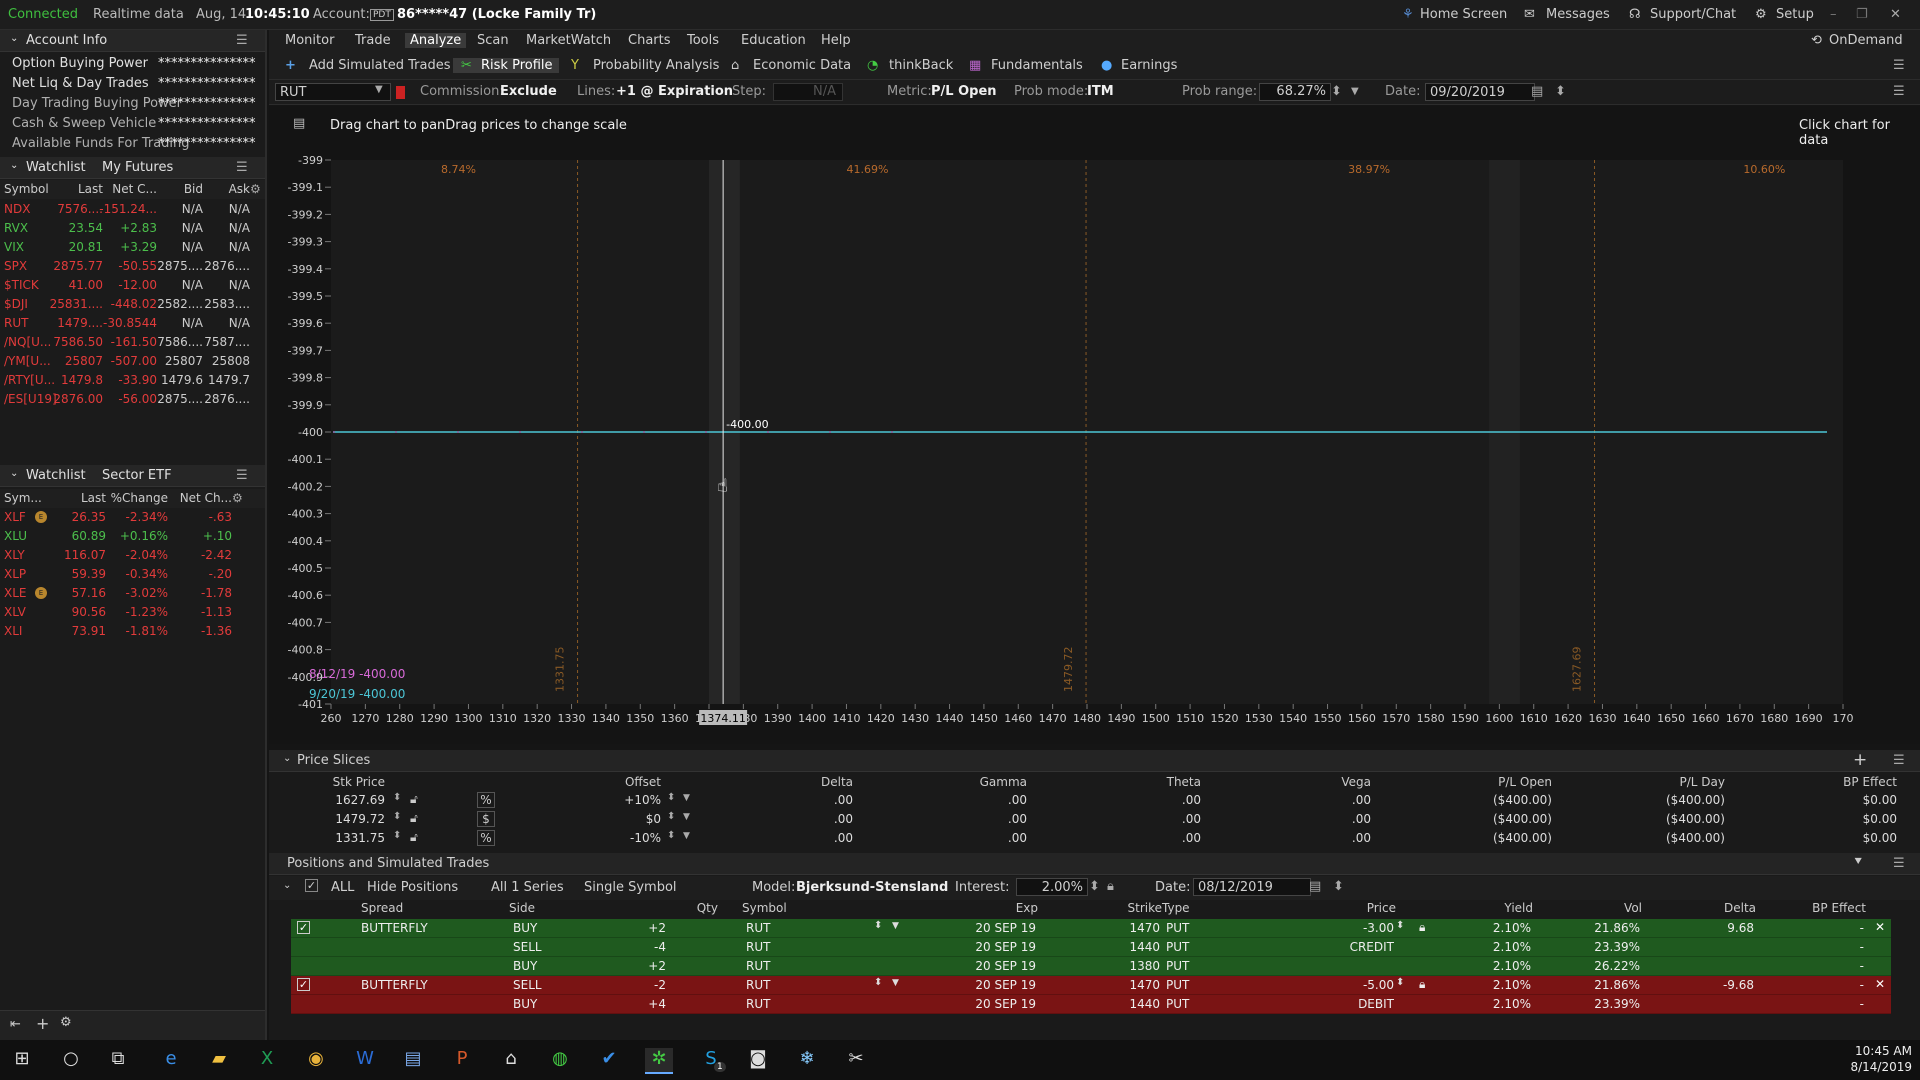 This screenshot has height=1080, width=1920. Describe the element at coordinates (1702, 782) in the screenshot. I see `column-header: P/L Day` at that location.